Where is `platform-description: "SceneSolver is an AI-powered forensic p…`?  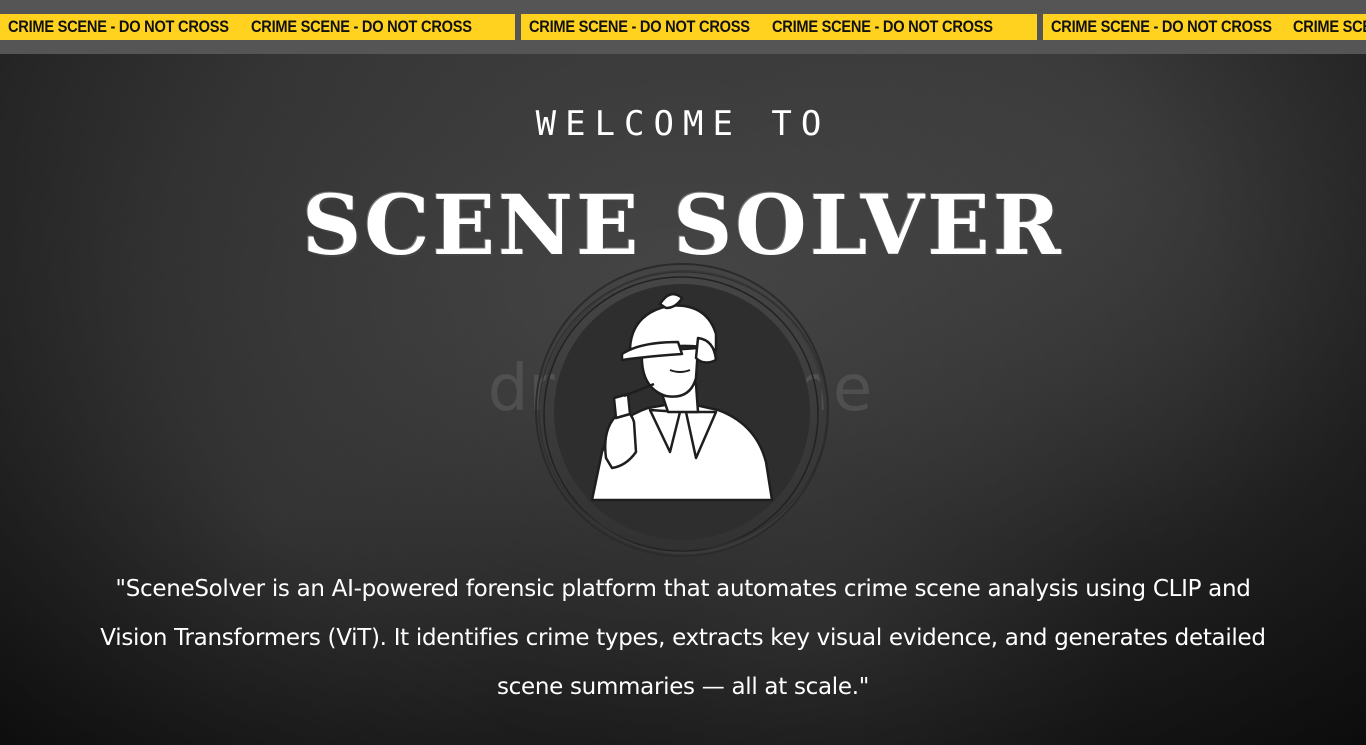 platform-description: "SceneSolver is an AI-powered forensic p… is located at coordinates (683, 638).